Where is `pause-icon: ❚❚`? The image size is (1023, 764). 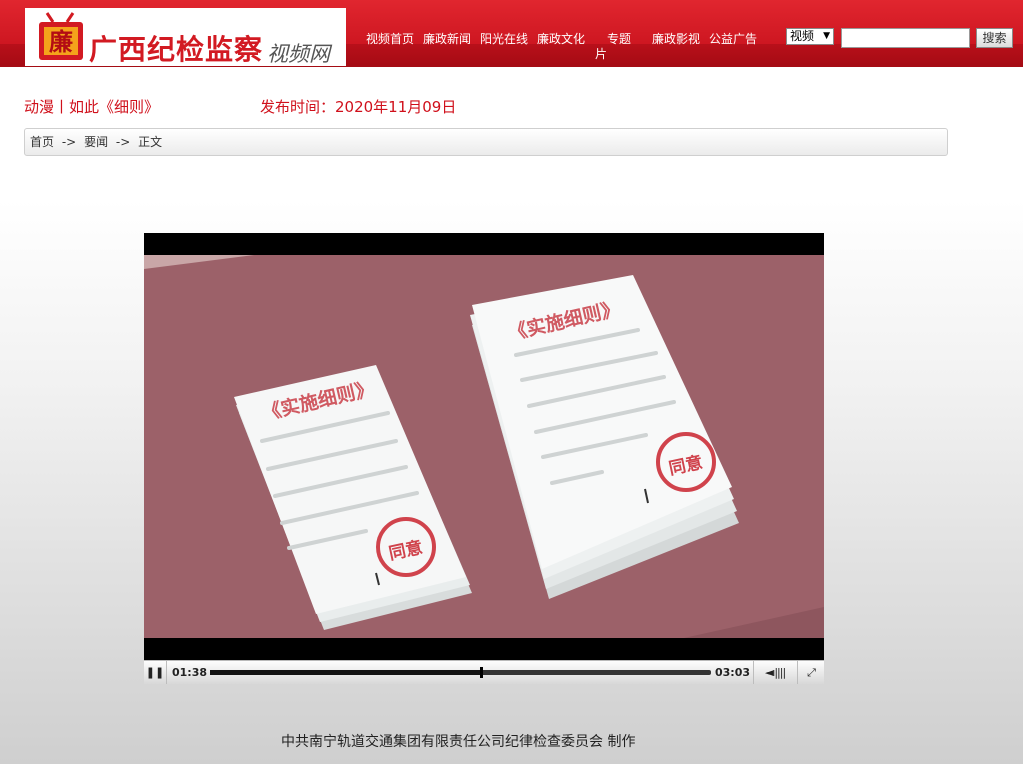 pause-icon: ❚❚ is located at coordinates (155, 672).